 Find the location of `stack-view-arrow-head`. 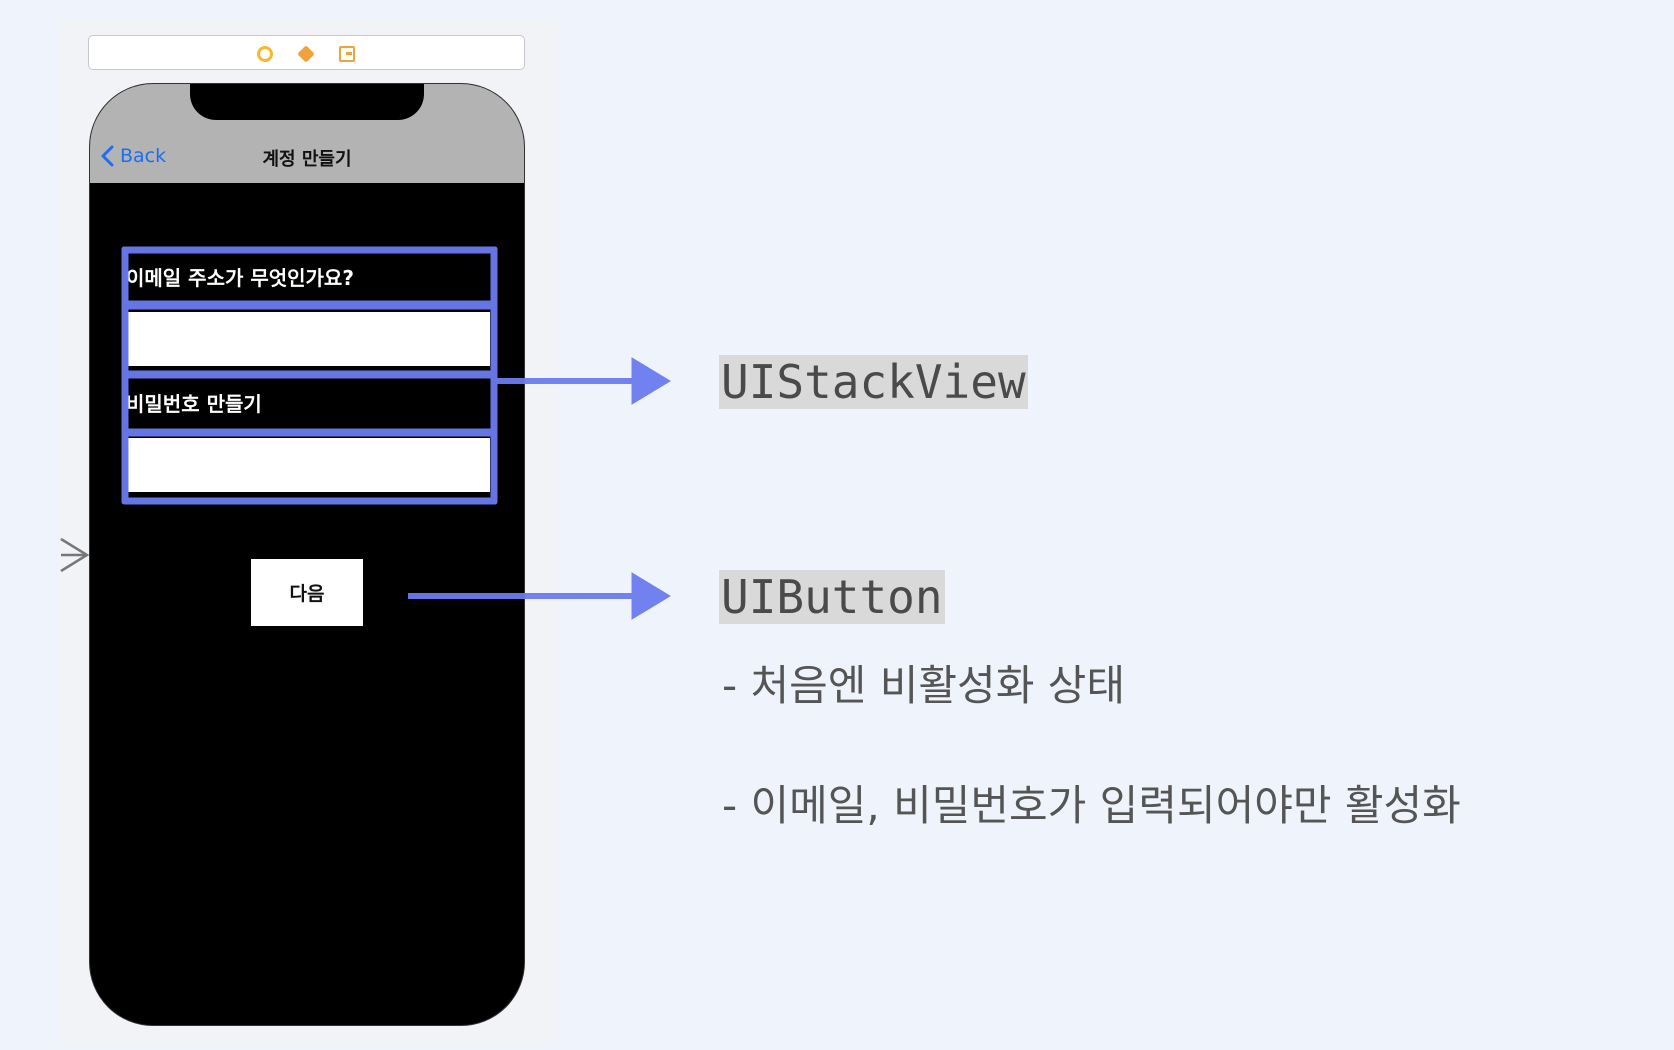

stack-view-arrow-head is located at coordinates (651, 381).